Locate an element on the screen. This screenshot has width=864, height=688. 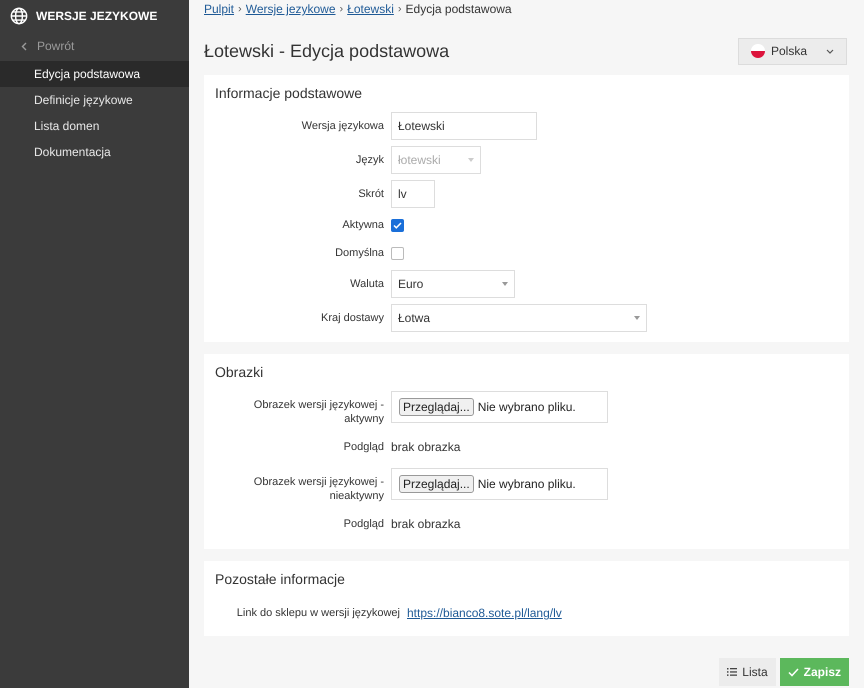
field-label: Link do sklepu w wersji językowej is located at coordinates (318, 613).